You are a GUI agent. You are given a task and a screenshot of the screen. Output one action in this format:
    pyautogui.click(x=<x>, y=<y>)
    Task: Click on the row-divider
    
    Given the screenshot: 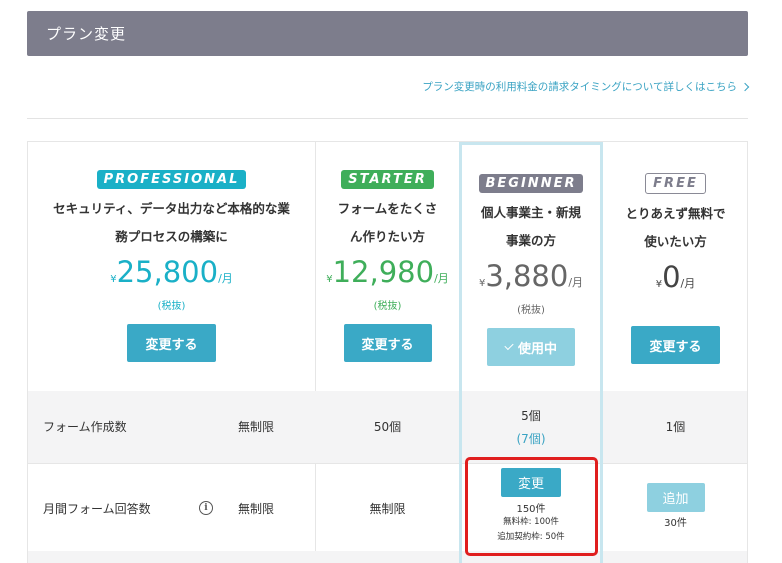 What is the action you would take?
    pyautogui.click(x=387, y=463)
    